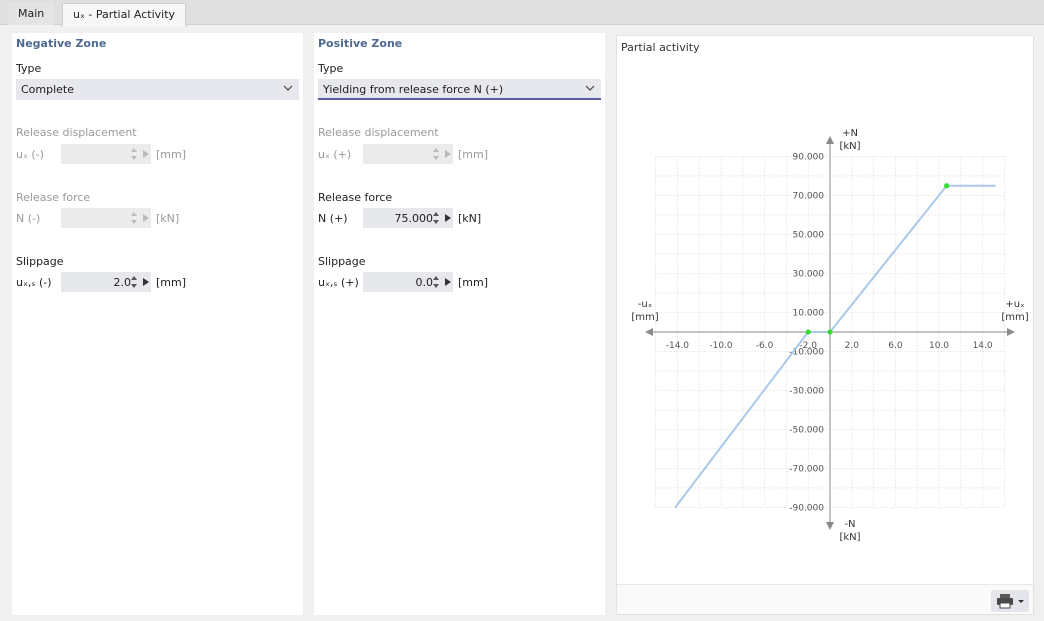  I want to click on x-tick-label: 10.0, so click(939, 346).